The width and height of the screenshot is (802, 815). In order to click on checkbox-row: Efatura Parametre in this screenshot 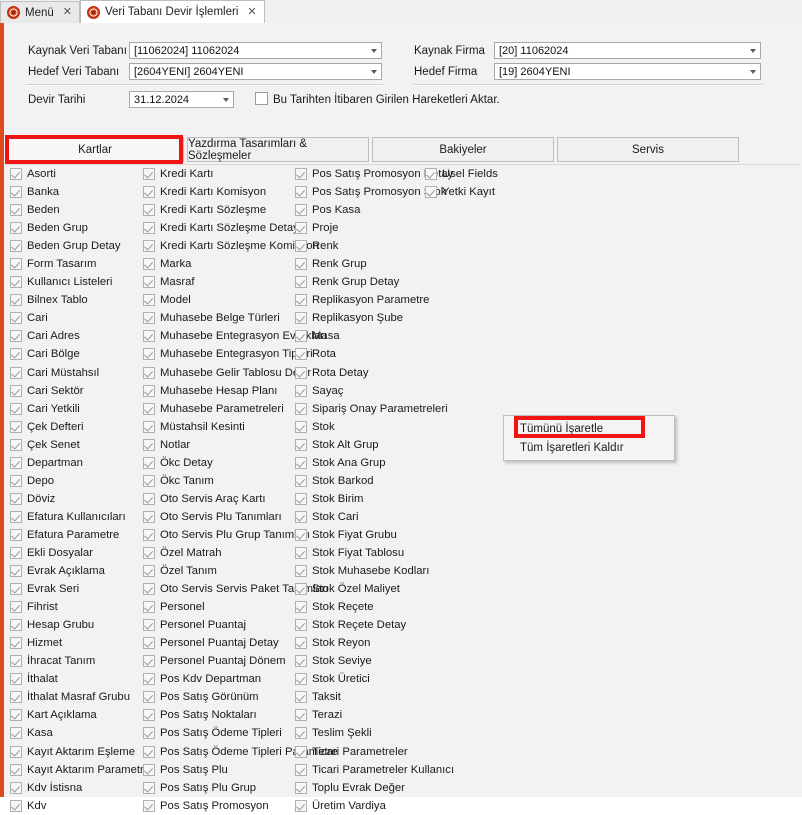, I will do `click(75, 535)`.